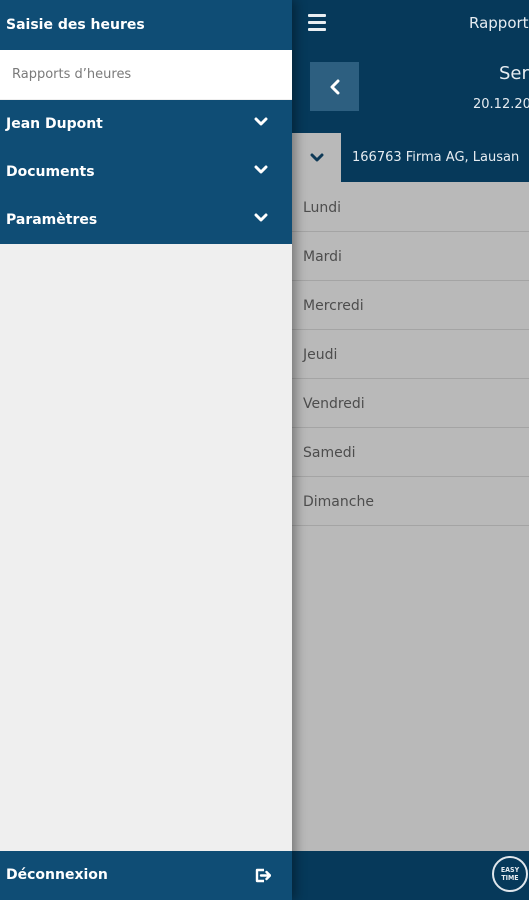 Image resolution: width=529 pixels, height=900 pixels. I want to click on drawer-item-label: Paramètres, so click(52, 220).